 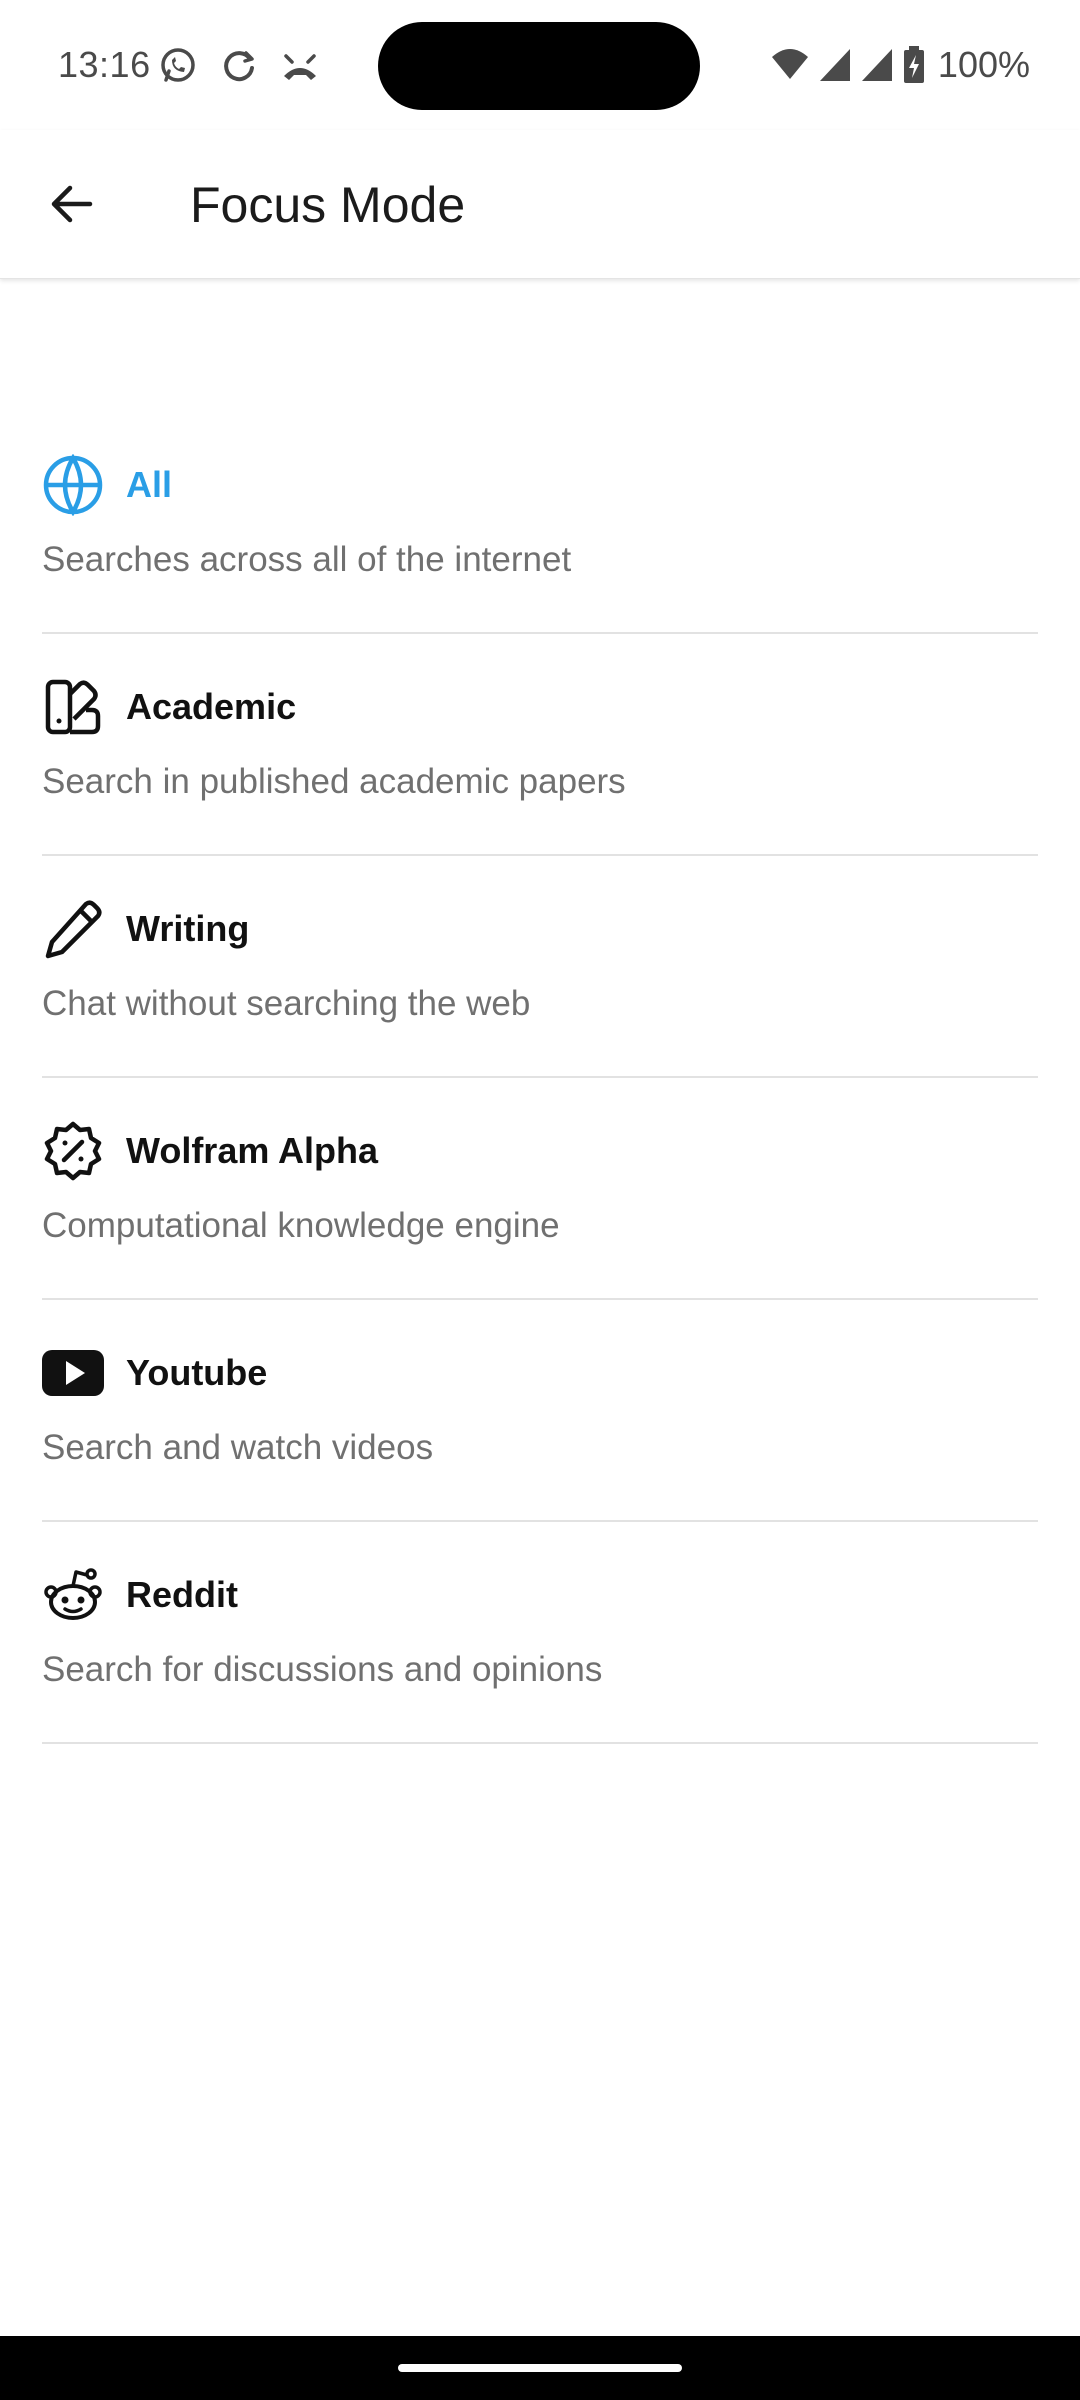 I want to click on mode-title: All, so click(x=149, y=484).